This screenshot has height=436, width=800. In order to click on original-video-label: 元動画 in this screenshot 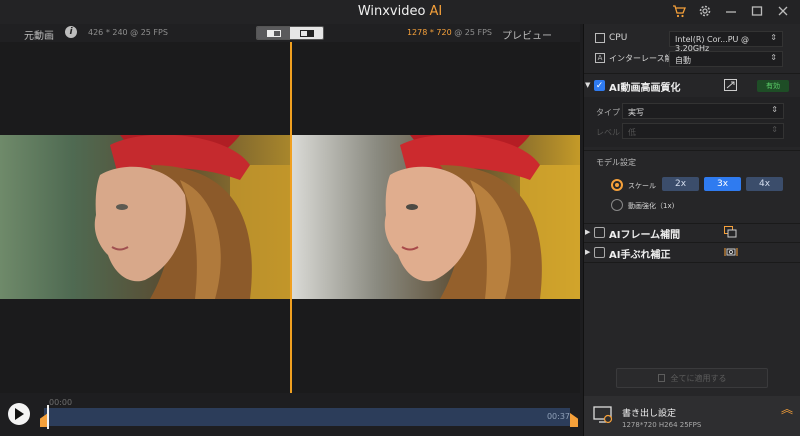, I will do `click(39, 36)`.